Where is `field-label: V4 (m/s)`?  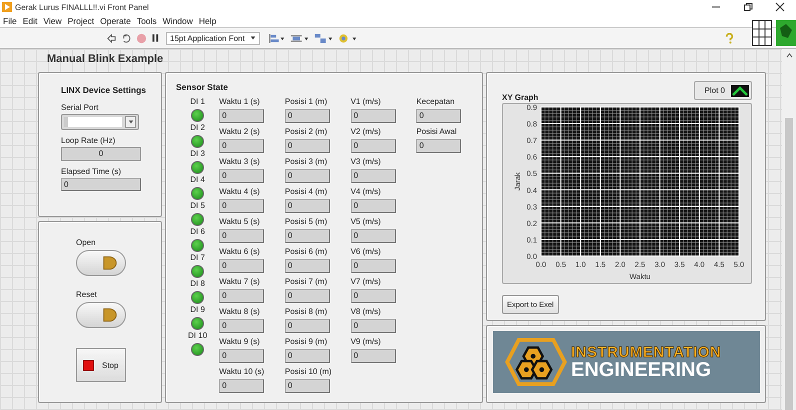 field-label: V4 (m/s) is located at coordinates (366, 192).